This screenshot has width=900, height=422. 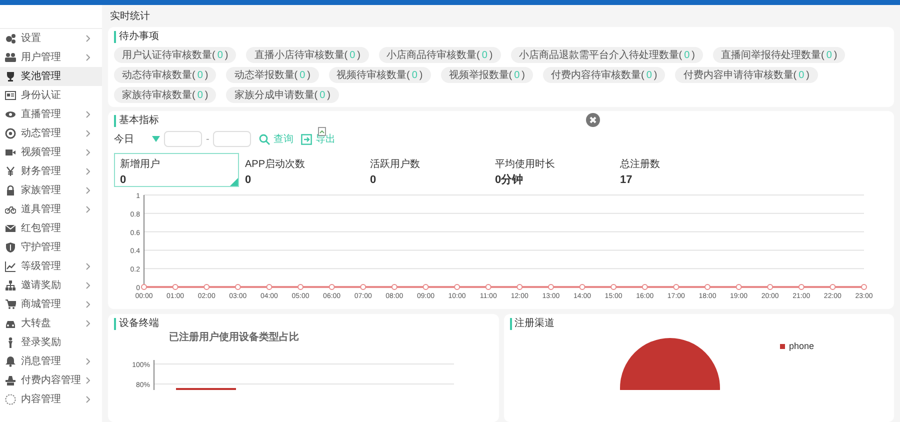 I want to click on pending-count-chip: 动态举报数量( 0 ), so click(x=272, y=75).